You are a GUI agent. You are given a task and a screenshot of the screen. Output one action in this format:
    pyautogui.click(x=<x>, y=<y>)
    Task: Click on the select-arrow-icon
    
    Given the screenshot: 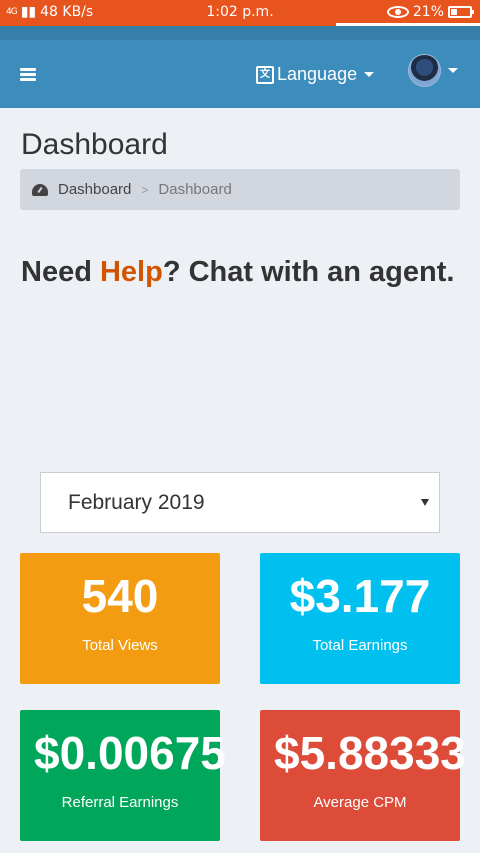 What is the action you would take?
    pyautogui.click(x=425, y=502)
    